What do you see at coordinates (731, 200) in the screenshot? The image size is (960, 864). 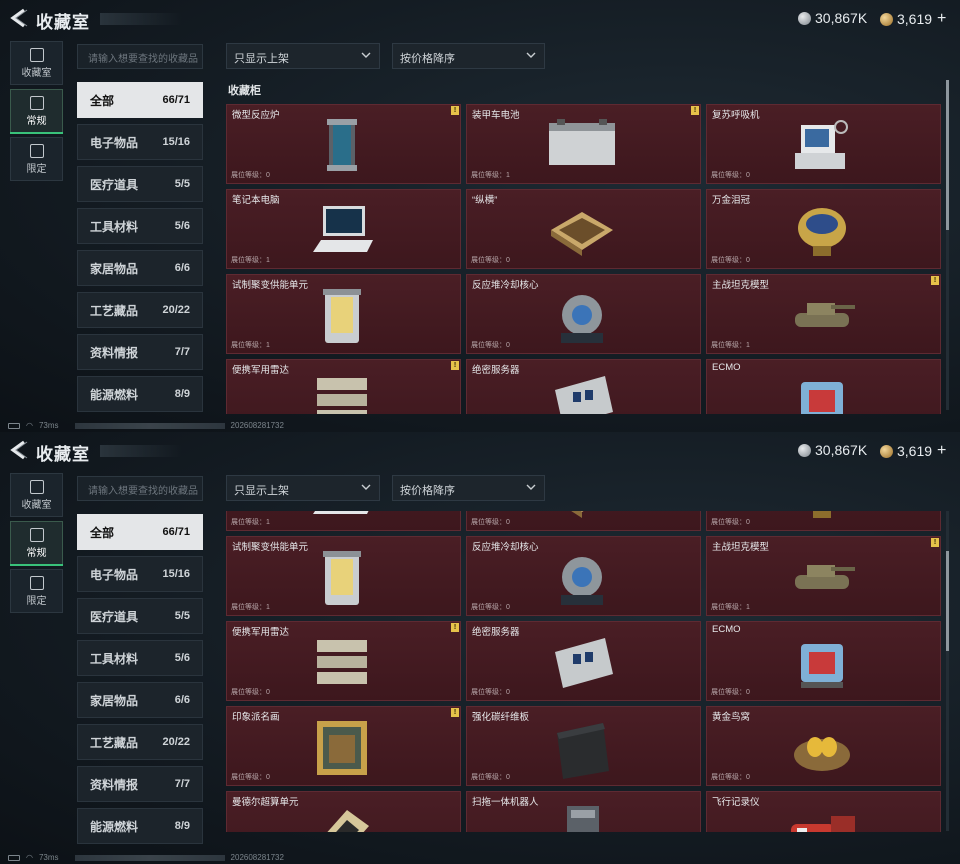 I see `item-name: 万金泪冠` at bounding box center [731, 200].